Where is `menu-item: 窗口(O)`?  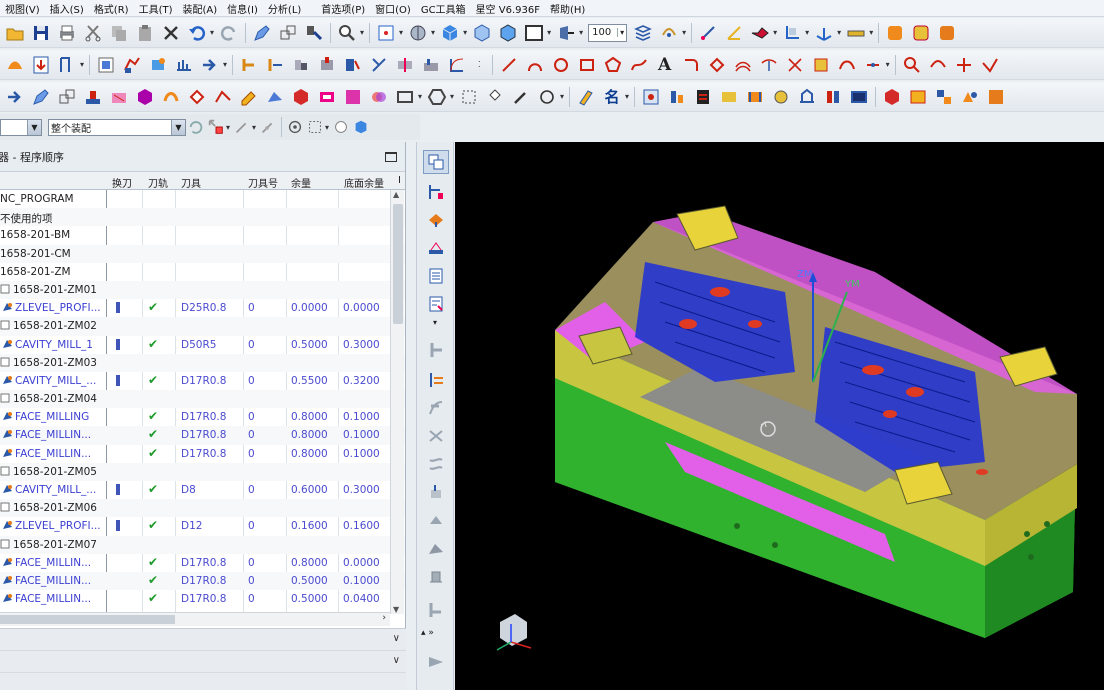
menu-item: 窗口(O) is located at coordinates (393, 8).